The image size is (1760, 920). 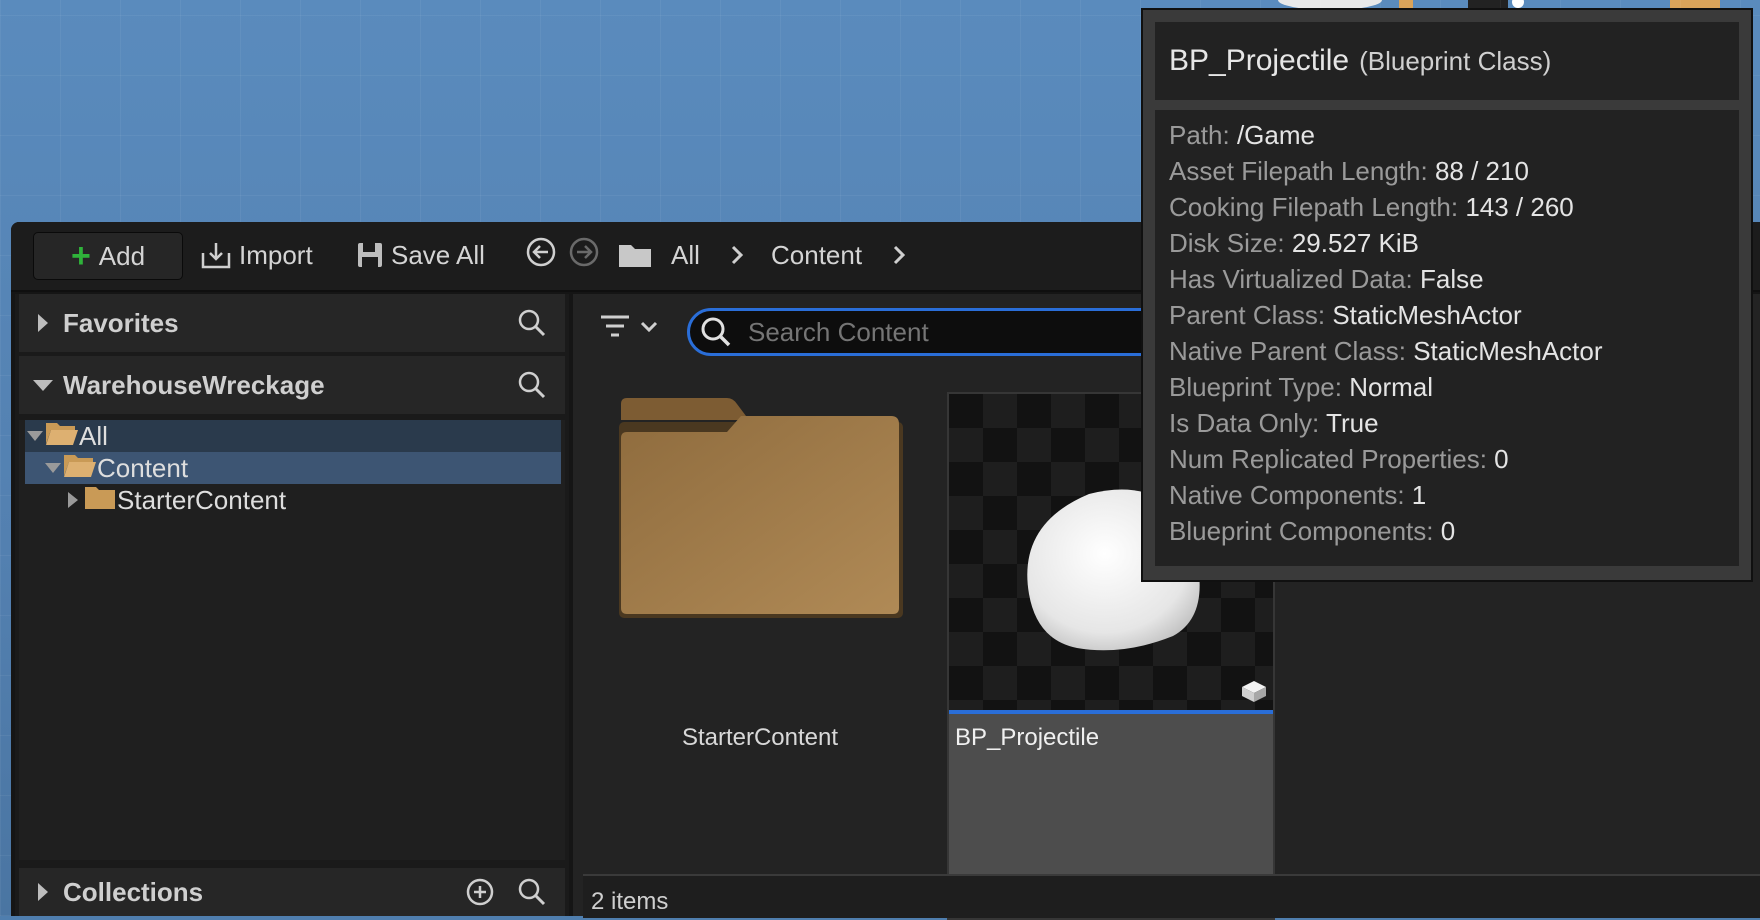 I want to click on tooltip-key: Native Parent Class:, so click(x=1287, y=351).